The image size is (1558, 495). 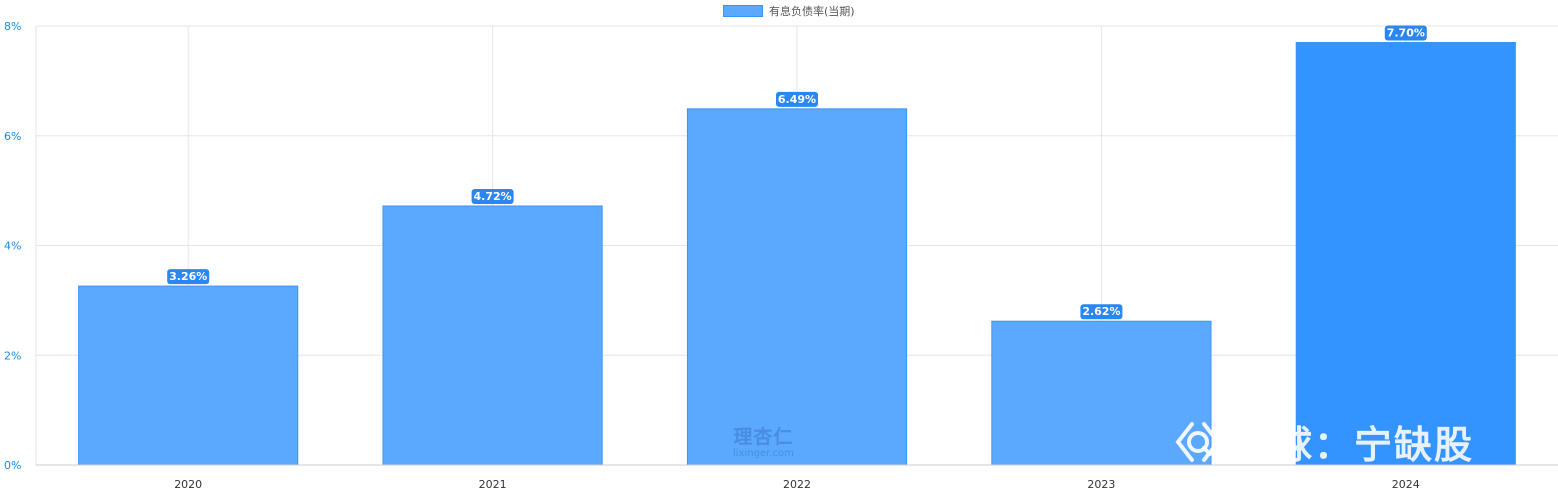 I want to click on data-label: 7.70%, so click(x=1406, y=32).